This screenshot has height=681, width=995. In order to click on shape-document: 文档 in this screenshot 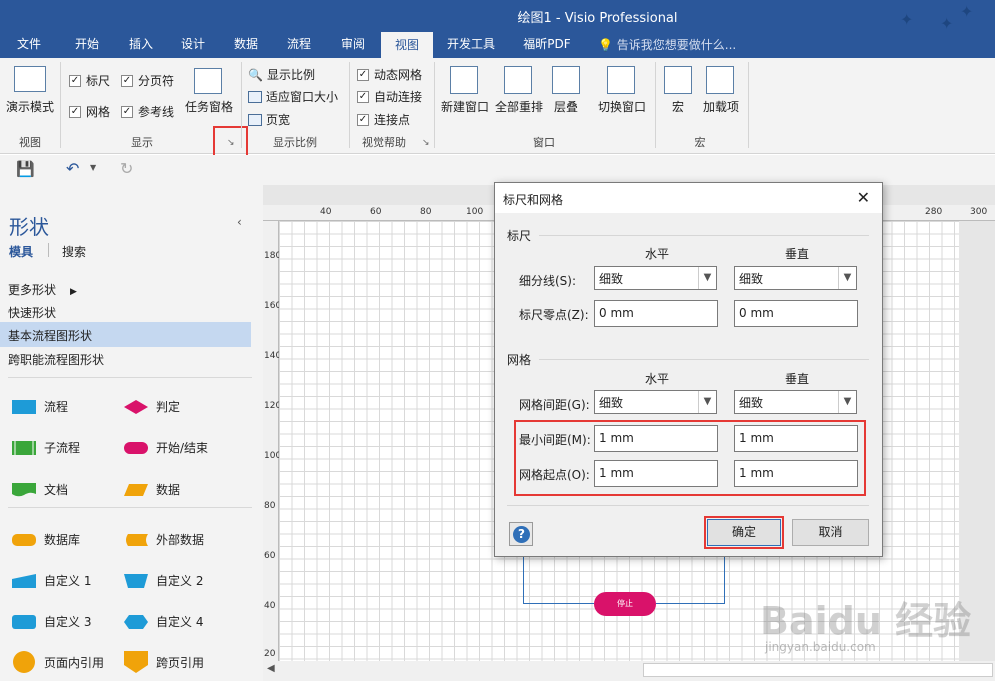, I will do `click(40, 489)`.